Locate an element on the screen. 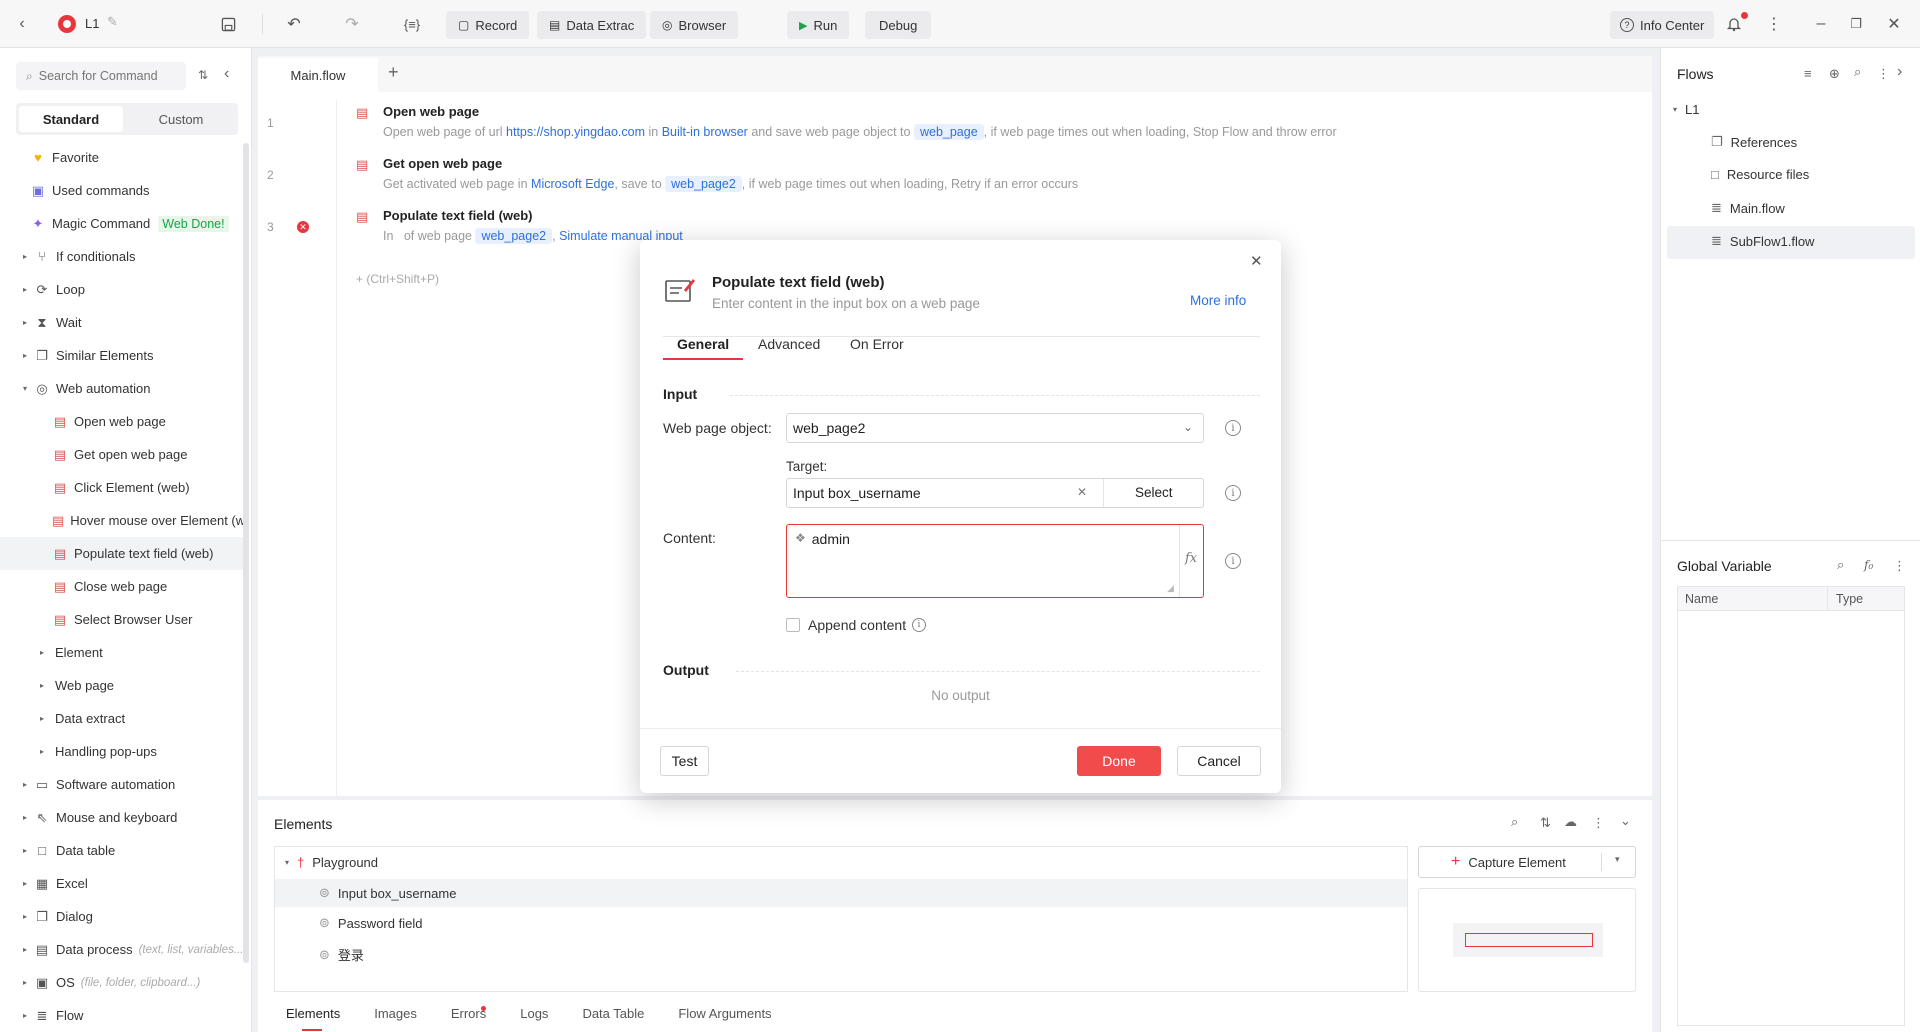  sidebar-item-hover: ▤ Hover mouse over Element (w is located at coordinates (122, 520).